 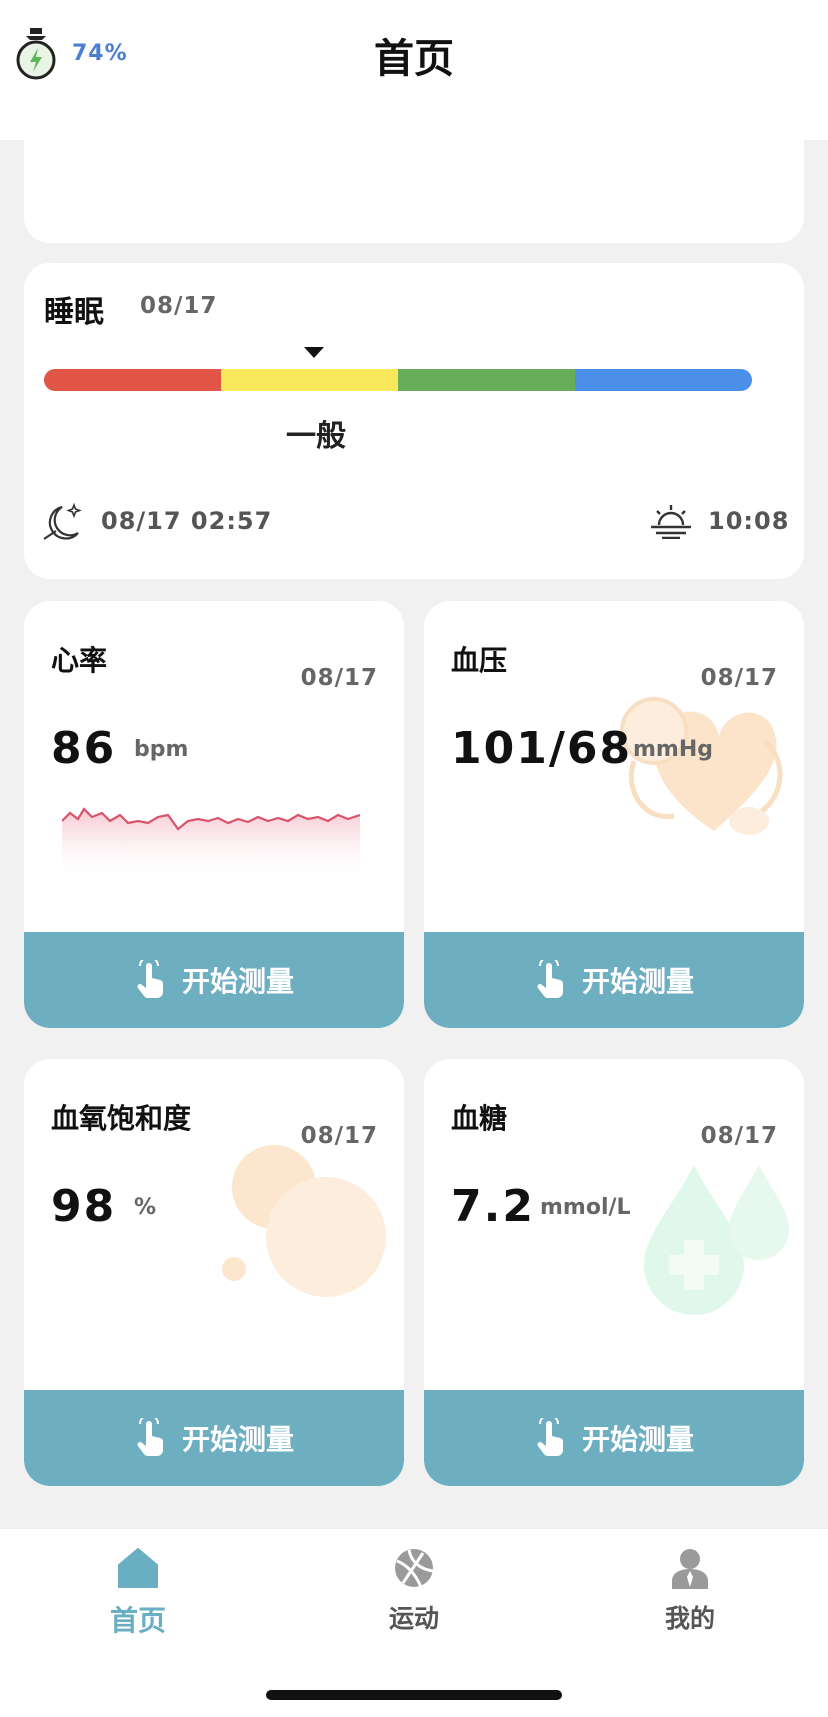 I want to click on blood-oxygen-card: 血氧饱和度 08/17 98 % 开始测量, so click(x=214, y=1272).